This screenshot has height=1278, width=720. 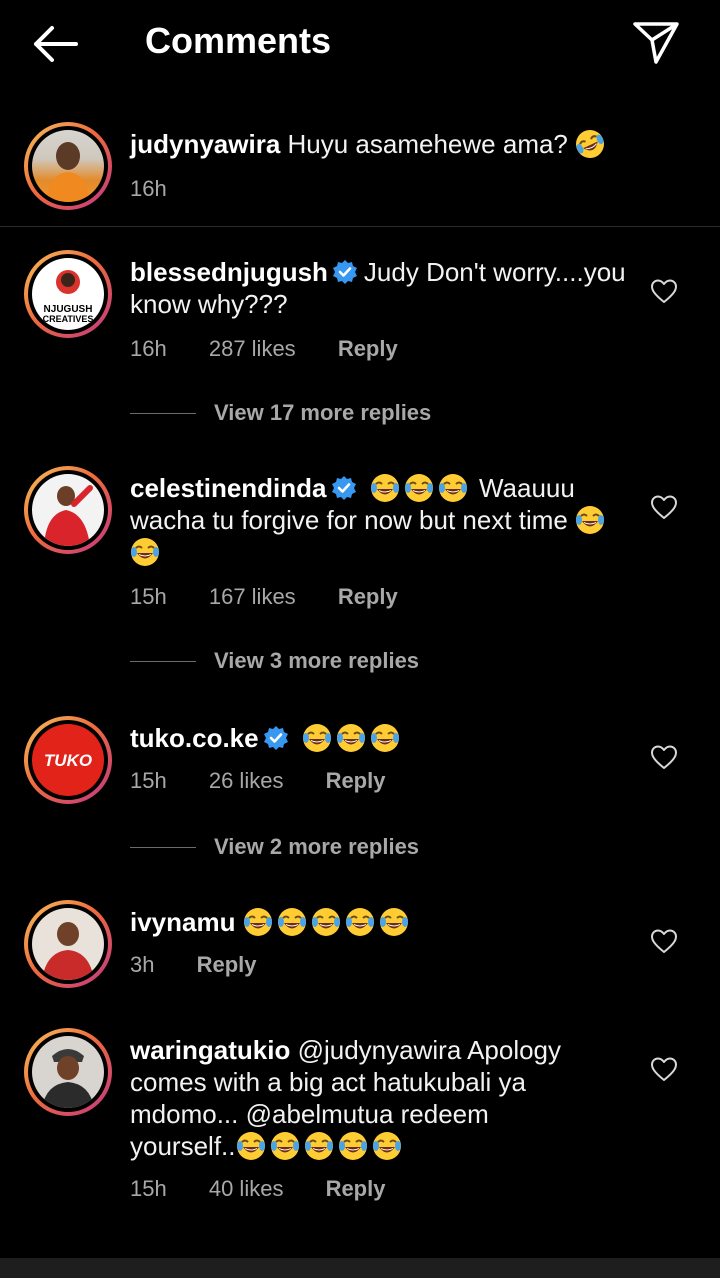 I want to click on username: waringatukio, so click(x=210, y=1050).